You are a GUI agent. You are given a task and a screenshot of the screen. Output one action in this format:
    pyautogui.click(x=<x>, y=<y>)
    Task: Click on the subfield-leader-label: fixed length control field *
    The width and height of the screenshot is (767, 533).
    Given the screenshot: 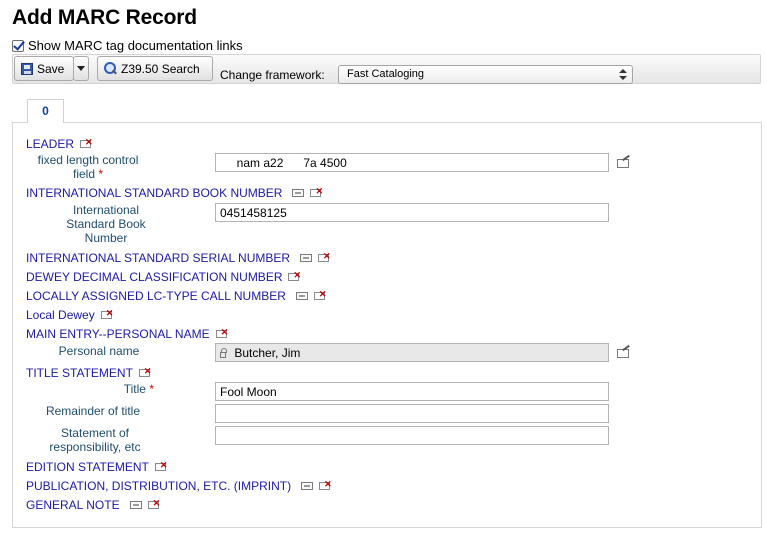 What is the action you would take?
    pyautogui.click(x=88, y=167)
    